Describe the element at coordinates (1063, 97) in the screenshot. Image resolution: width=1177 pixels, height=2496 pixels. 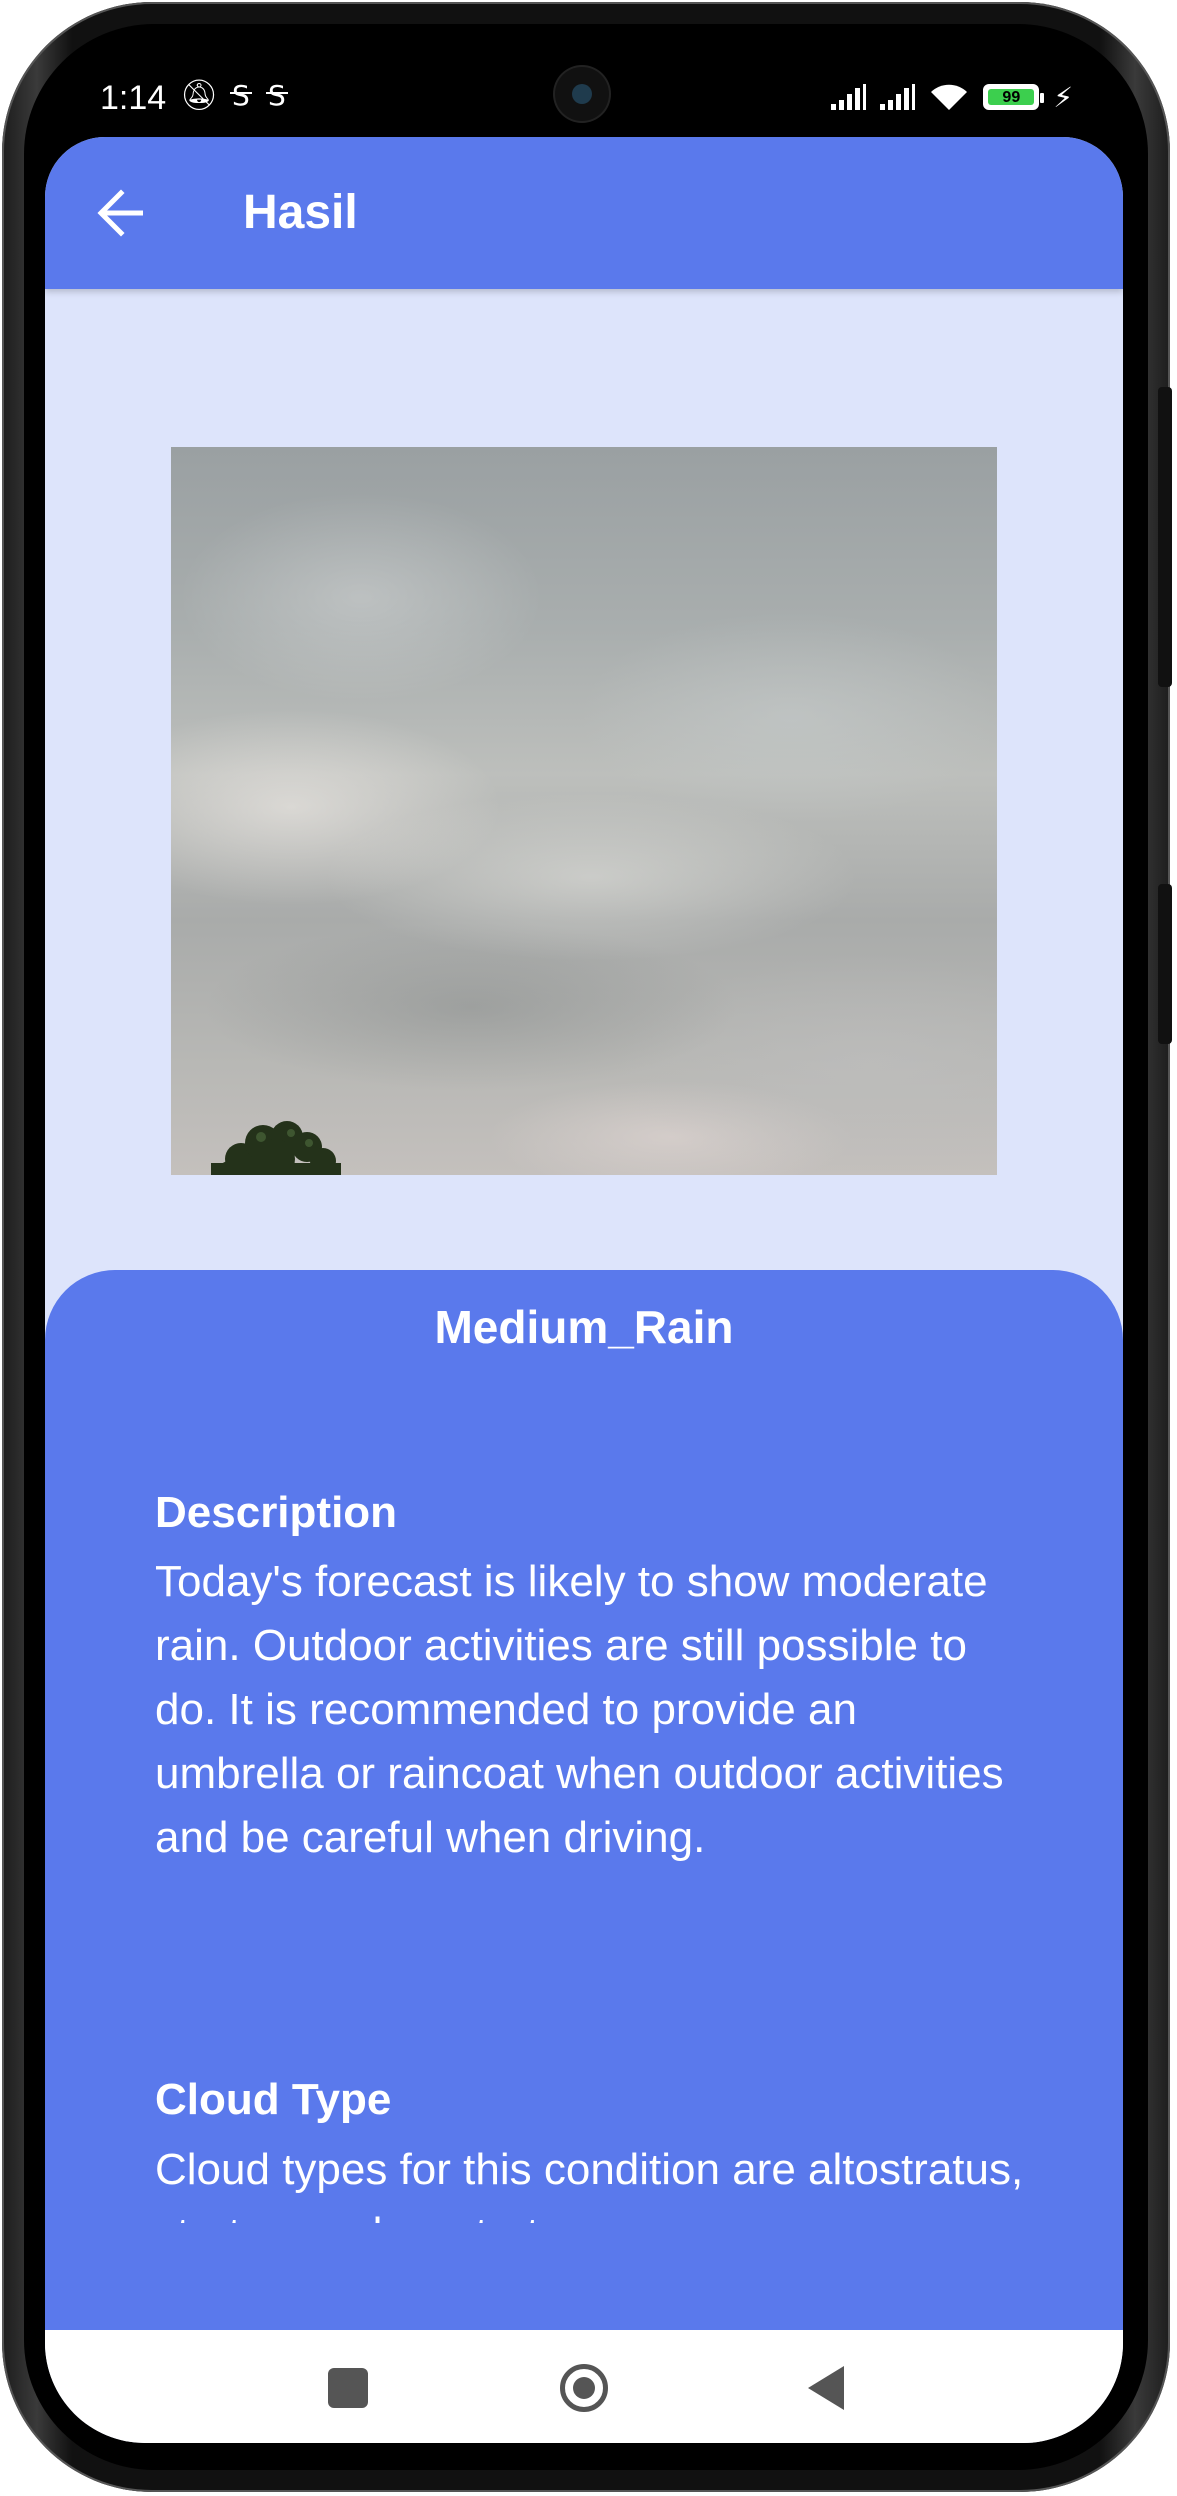
I see `charging-icon: ⚡︎` at that location.